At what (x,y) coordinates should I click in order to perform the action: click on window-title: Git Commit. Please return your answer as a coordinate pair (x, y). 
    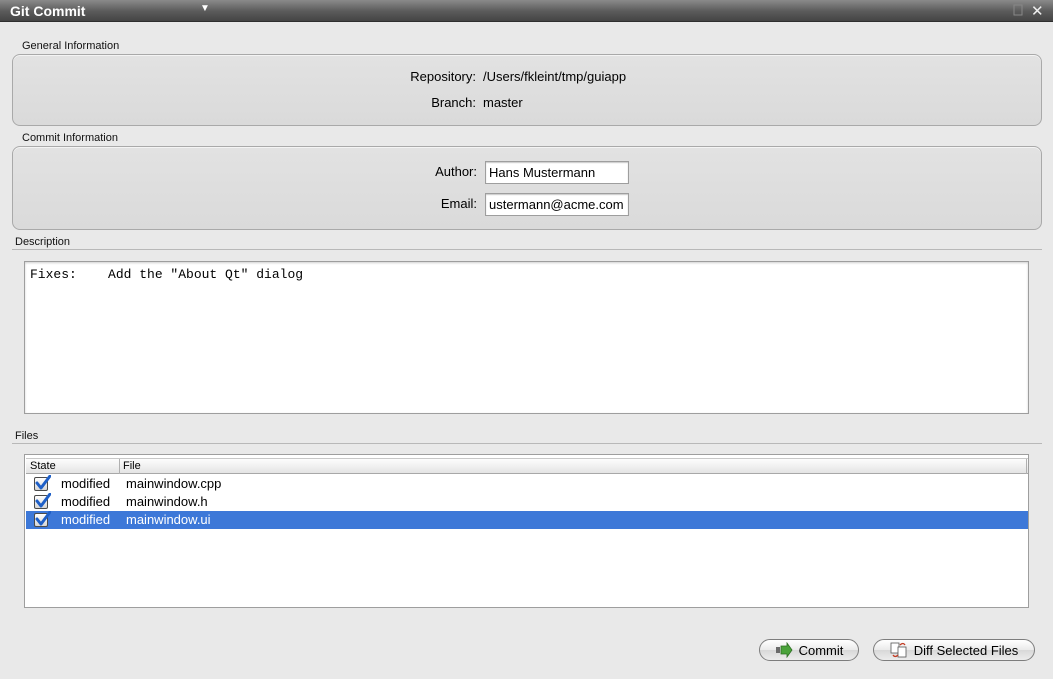
    Looking at the image, I should click on (48, 11).